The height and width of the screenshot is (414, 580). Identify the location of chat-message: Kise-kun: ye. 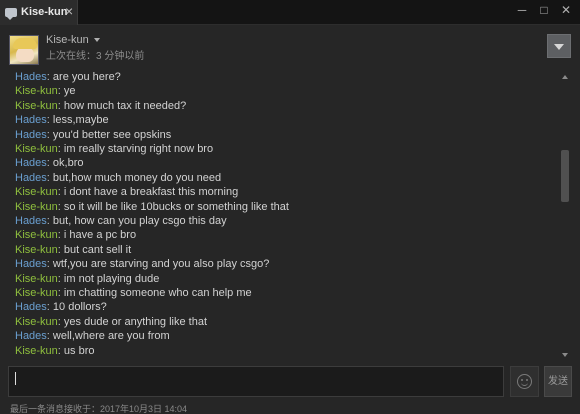
(45, 91).